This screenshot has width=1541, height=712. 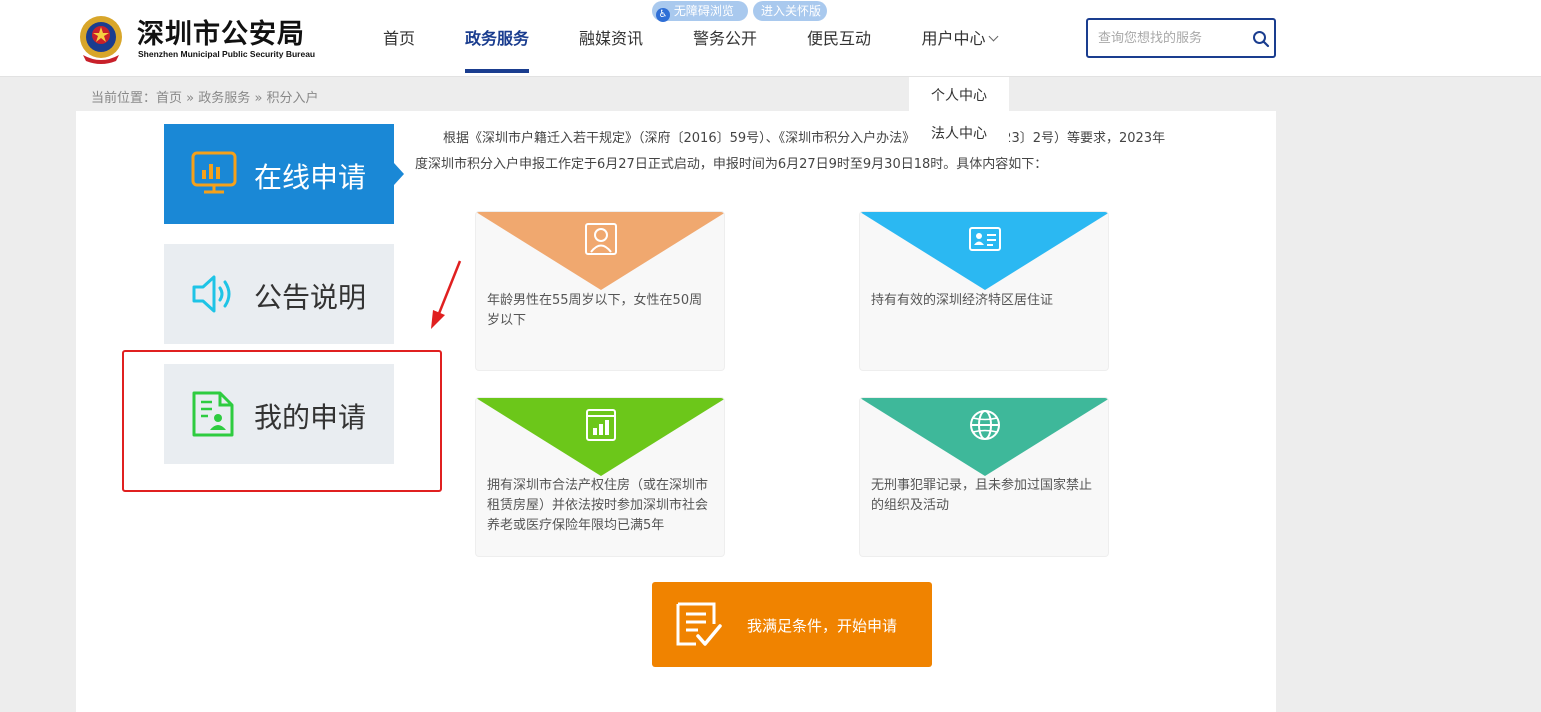 What do you see at coordinates (497, 37) in the screenshot?
I see `nav-government-services: 政务服务` at bounding box center [497, 37].